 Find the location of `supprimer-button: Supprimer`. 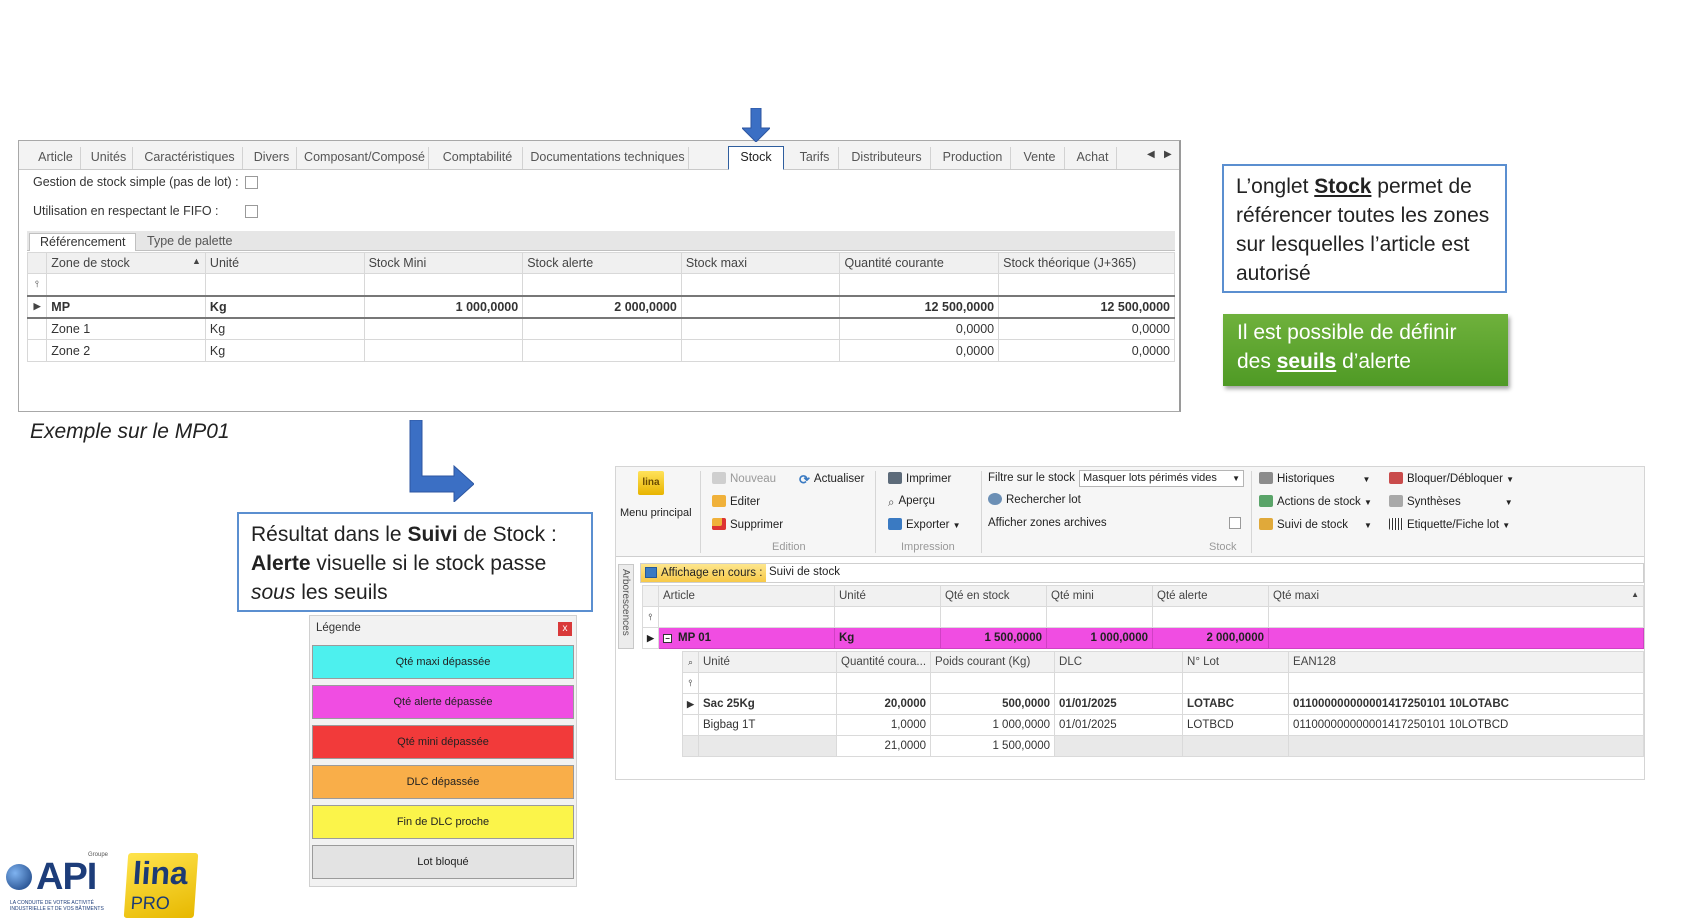

supprimer-button: Supprimer is located at coordinates (747, 524).